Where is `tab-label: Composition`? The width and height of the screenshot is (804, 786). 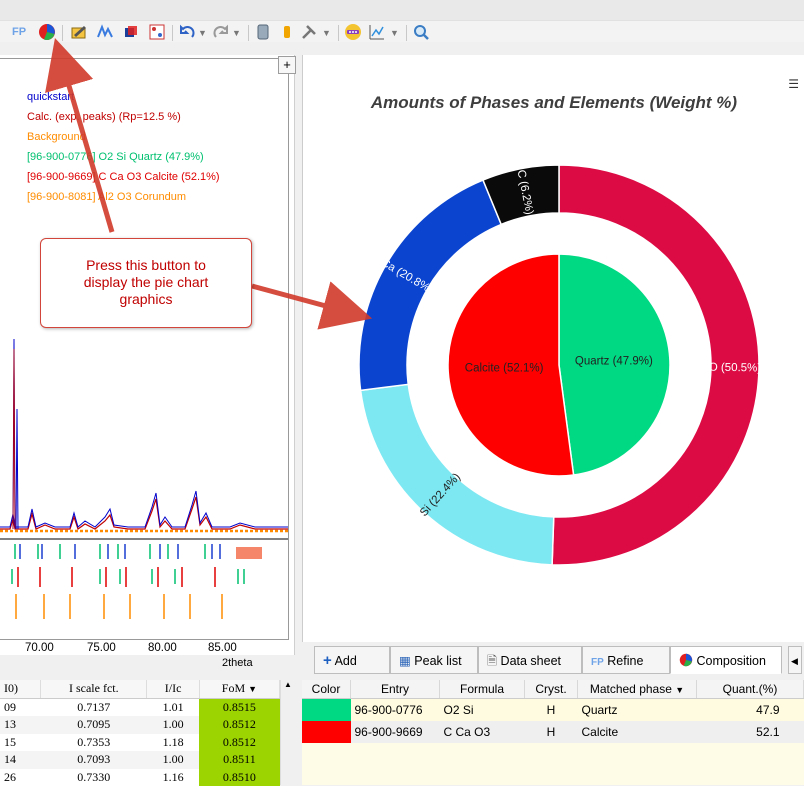
tab-label: Composition is located at coordinates (730, 661).